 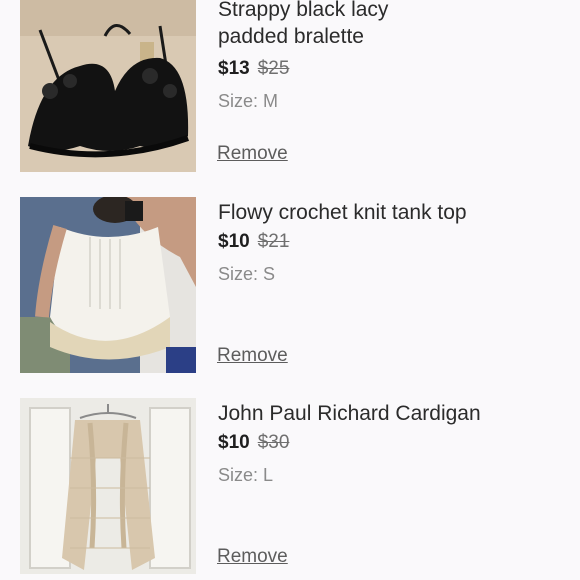 I want to click on item-original-price: $21, so click(x=273, y=241).